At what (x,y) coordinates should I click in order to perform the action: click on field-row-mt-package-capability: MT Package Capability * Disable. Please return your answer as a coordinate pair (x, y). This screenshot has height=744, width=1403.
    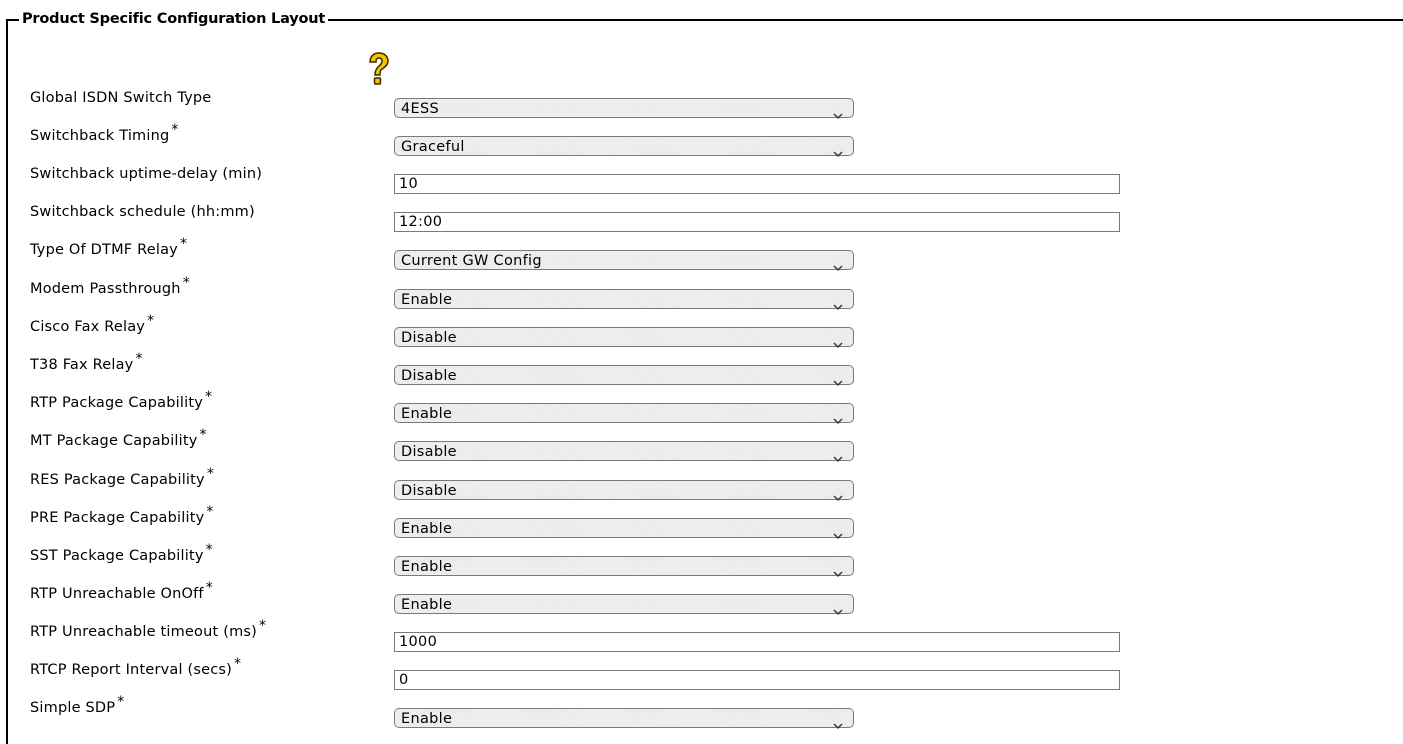
    Looking at the image, I should click on (580, 449).